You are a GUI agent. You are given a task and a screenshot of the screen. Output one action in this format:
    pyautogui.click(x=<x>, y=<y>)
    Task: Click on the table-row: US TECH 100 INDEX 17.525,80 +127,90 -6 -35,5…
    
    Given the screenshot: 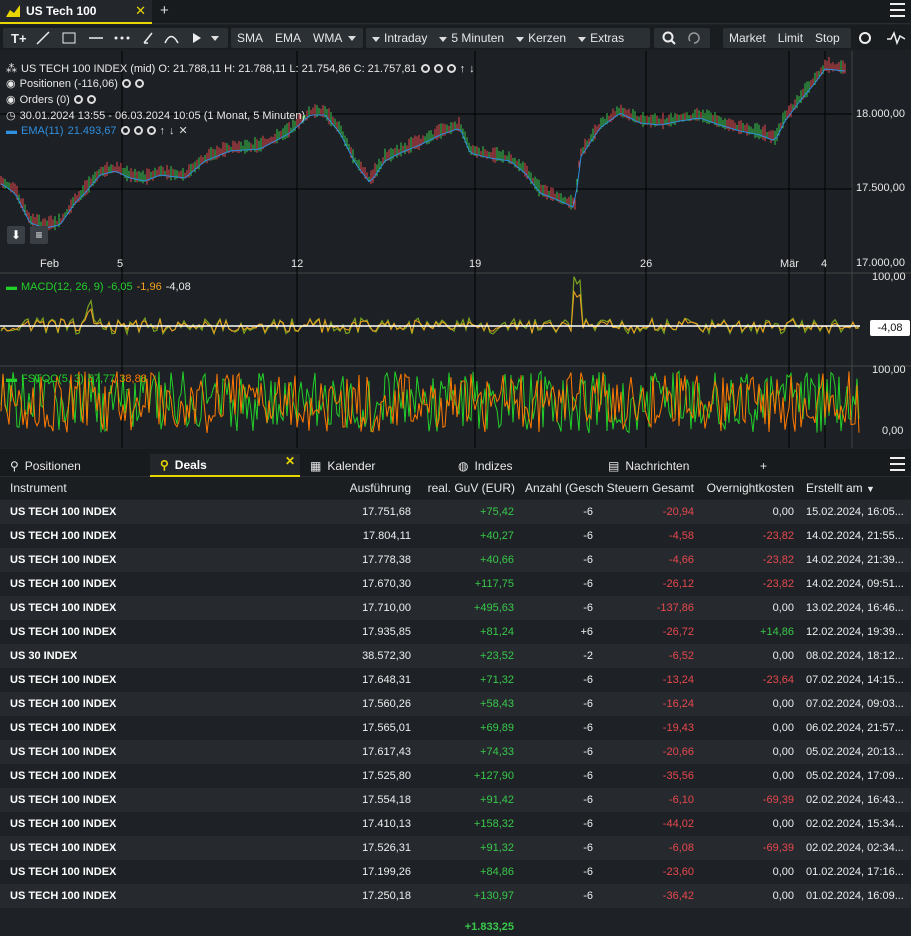 What is the action you would take?
    pyautogui.click(x=455, y=776)
    